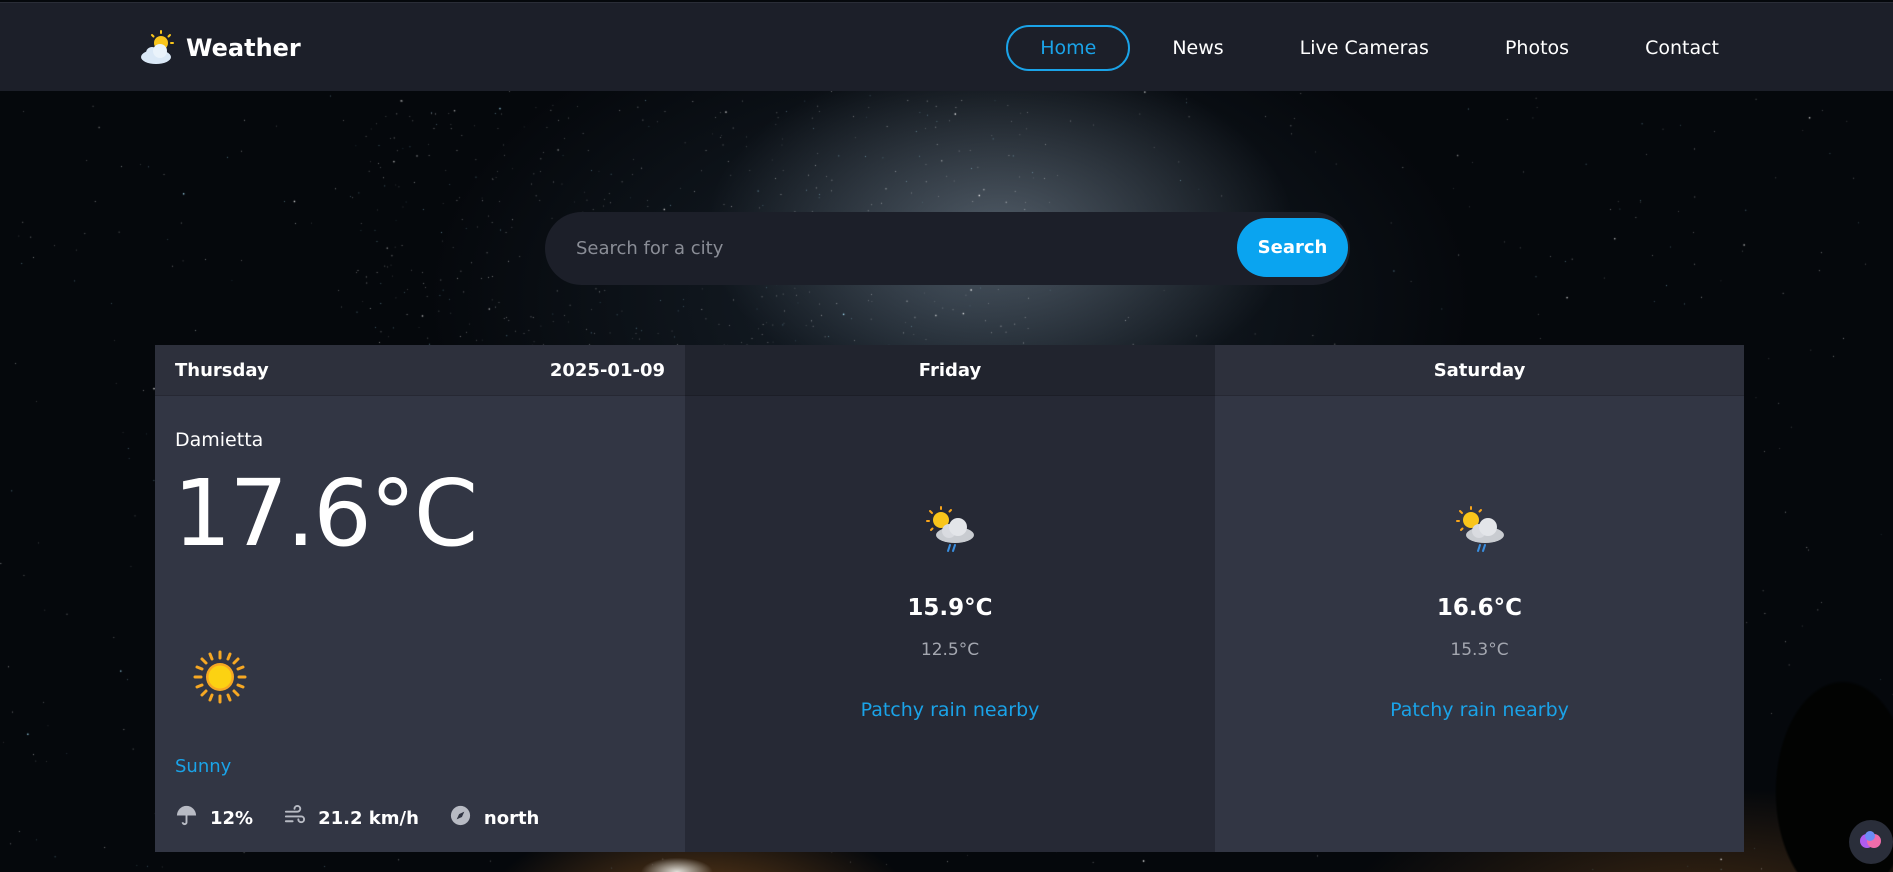  What do you see at coordinates (1682, 48) in the screenshot?
I see `nav-contact: Contact` at bounding box center [1682, 48].